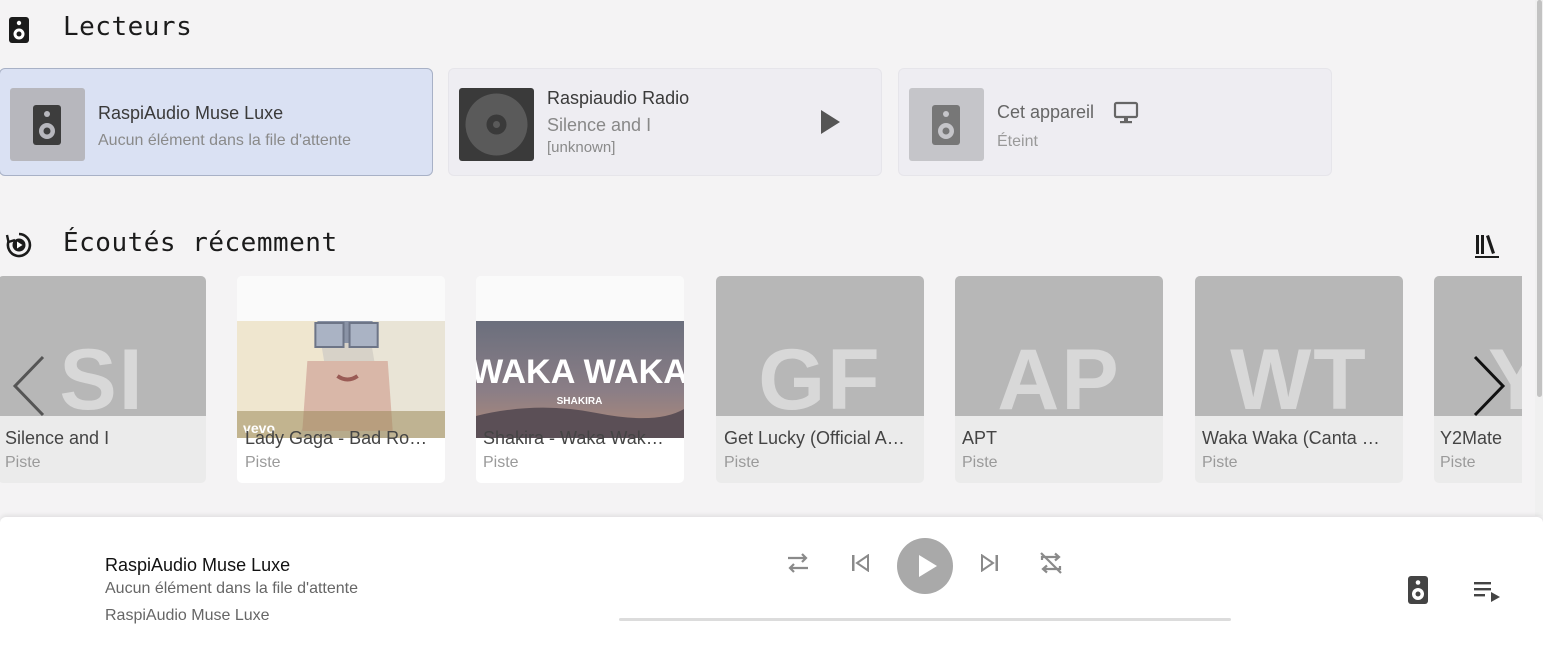 This screenshot has height=655, width=1543. What do you see at coordinates (1471, 438) in the screenshot?
I see `item-title: Y2Mate` at bounding box center [1471, 438].